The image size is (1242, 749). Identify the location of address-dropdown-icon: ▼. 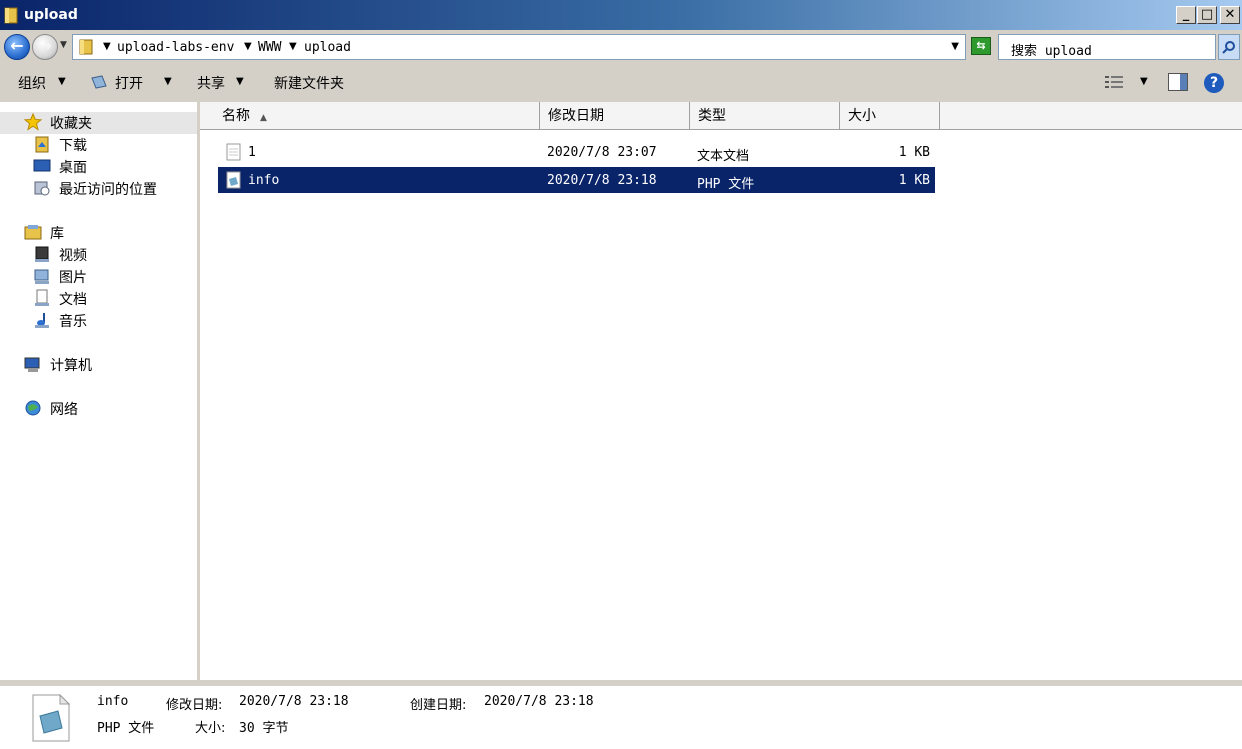
(955, 46).